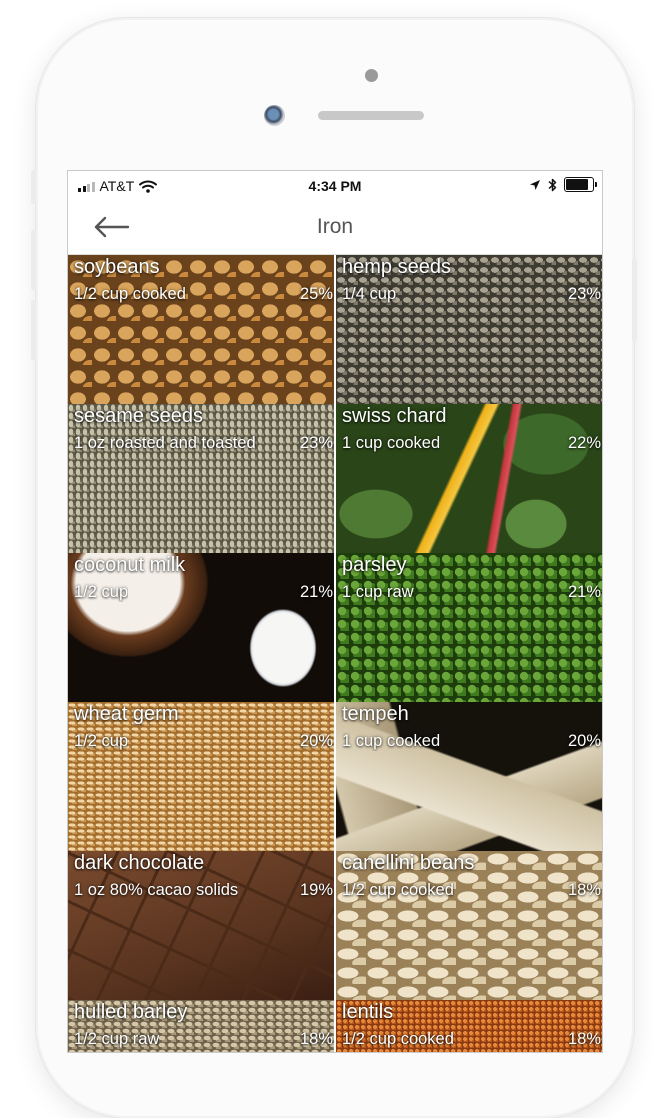  I want to click on food-serving: 1 cup raw, so click(378, 592).